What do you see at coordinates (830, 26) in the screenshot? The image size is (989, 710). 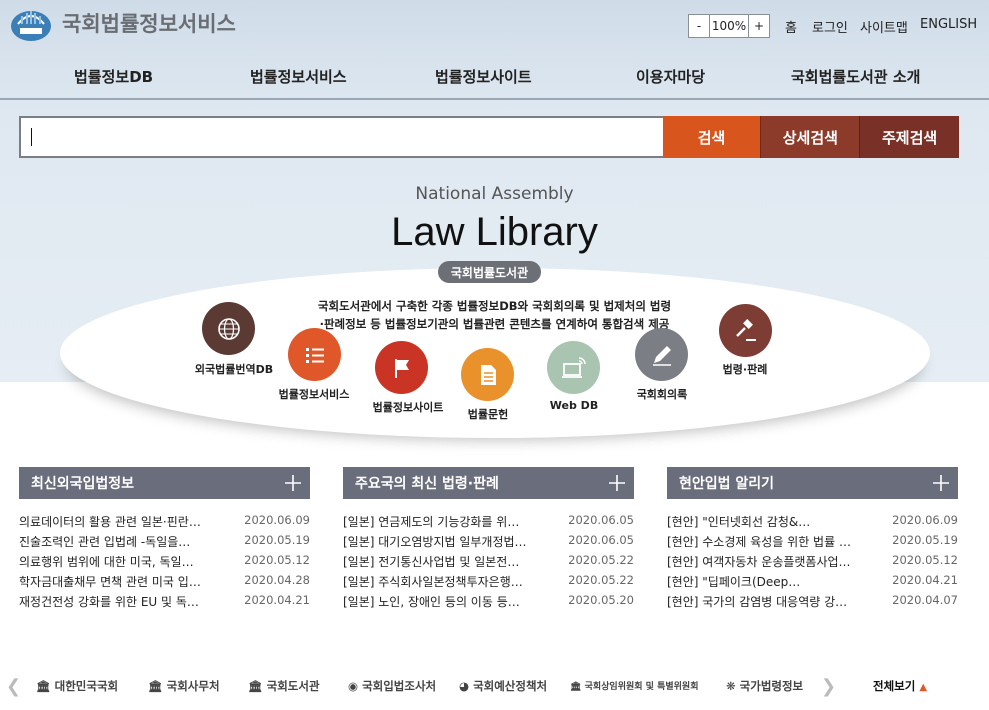 I see `login-link: 로그인` at bounding box center [830, 26].